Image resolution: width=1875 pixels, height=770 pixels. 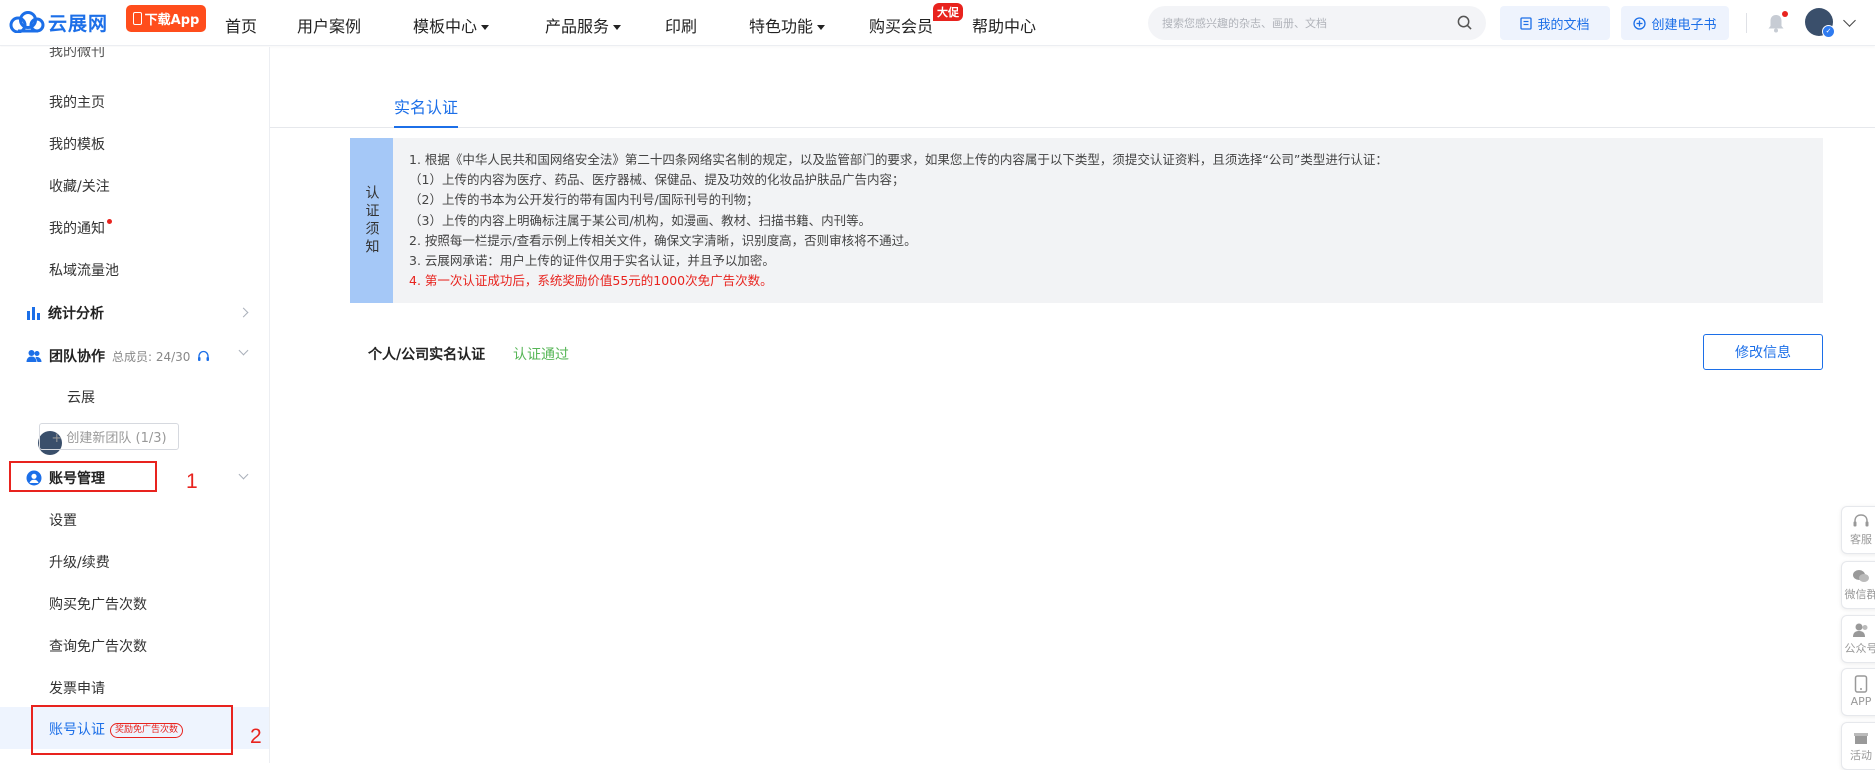 What do you see at coordinates (1464, 22) in the screenshot?
I see `search-icon` at bounding box center [1464, 22].